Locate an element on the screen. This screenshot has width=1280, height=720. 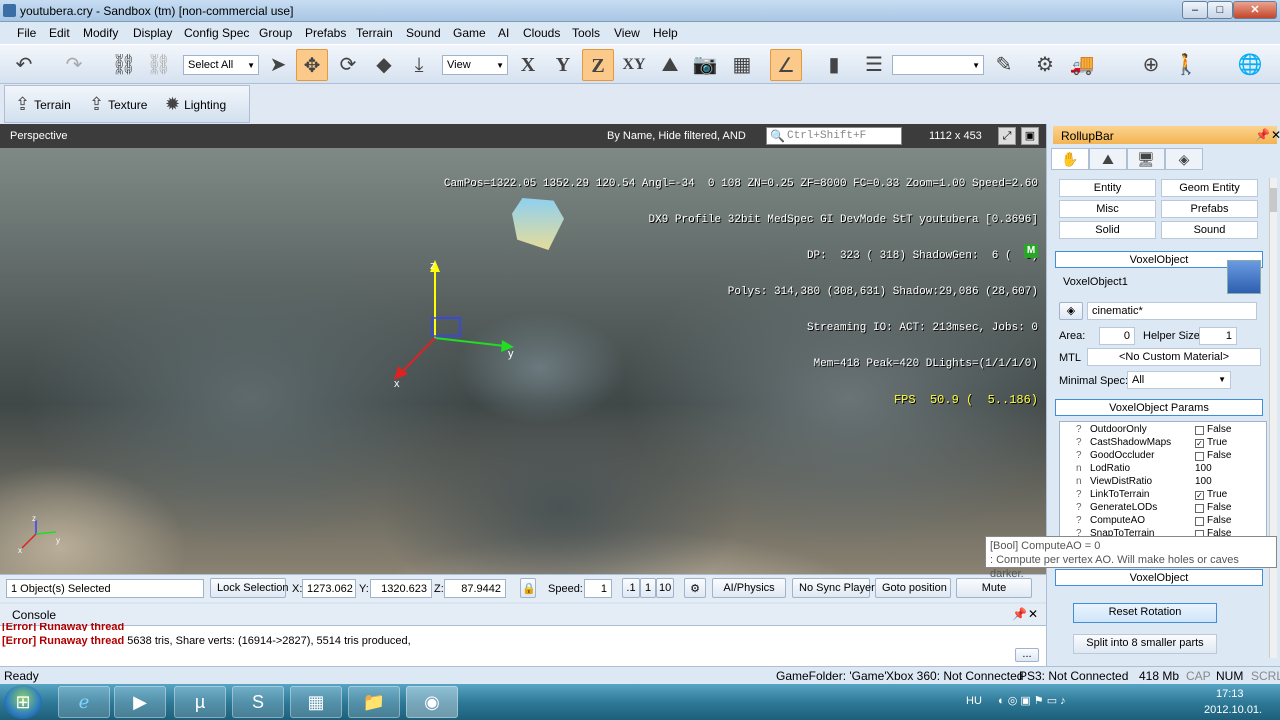
param-row: ? LinkToTerrain ✓ True is located at coordinates (1163, 495).